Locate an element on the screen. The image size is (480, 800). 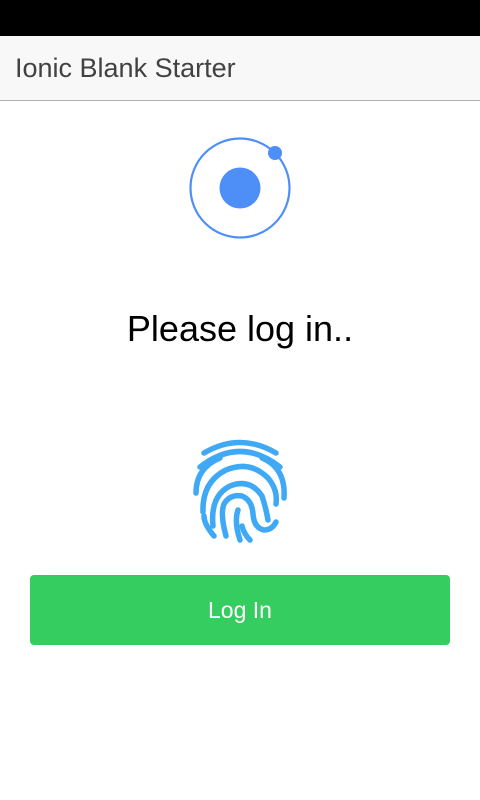
fingerprint-icon is located at coordinates (240, 491).